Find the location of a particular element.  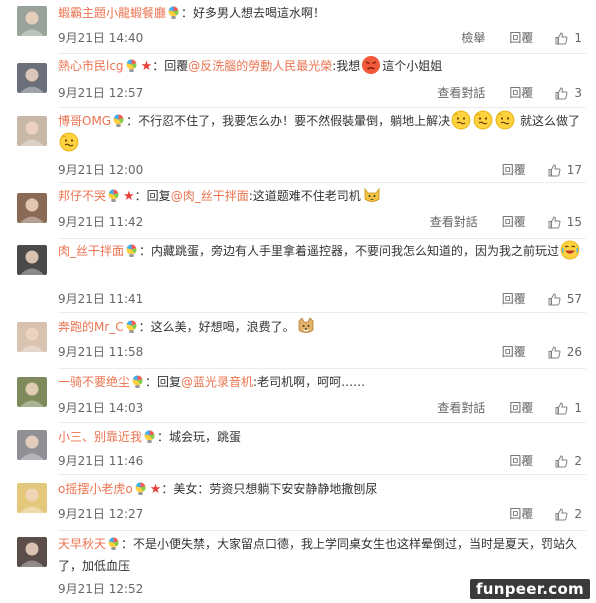

report-button: 檢舉 is located at coordinates (473, 38).